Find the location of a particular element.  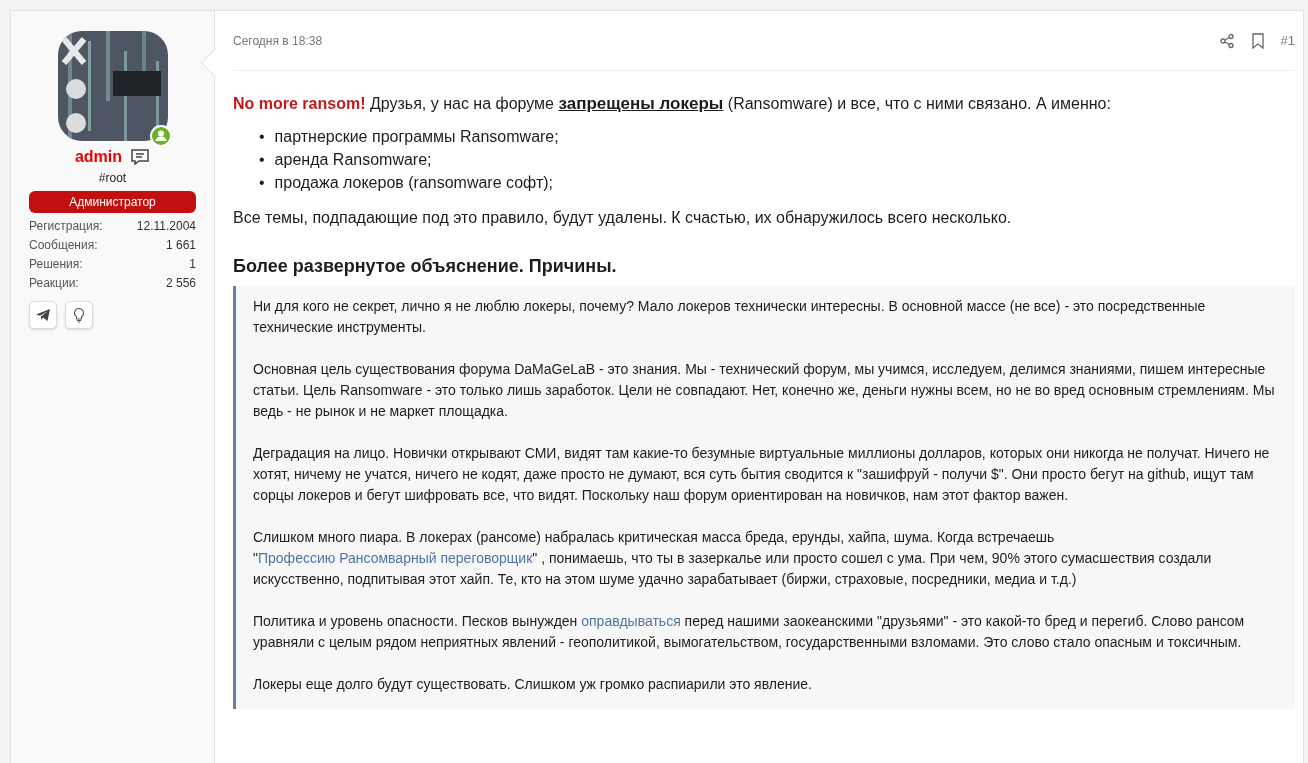

intro-paragraph: No more ransom! Друзья, у нас на форуме запрещены локеры (Ransomware) и все, что с ними связано. А именно: is located at coordinates (672, 104).